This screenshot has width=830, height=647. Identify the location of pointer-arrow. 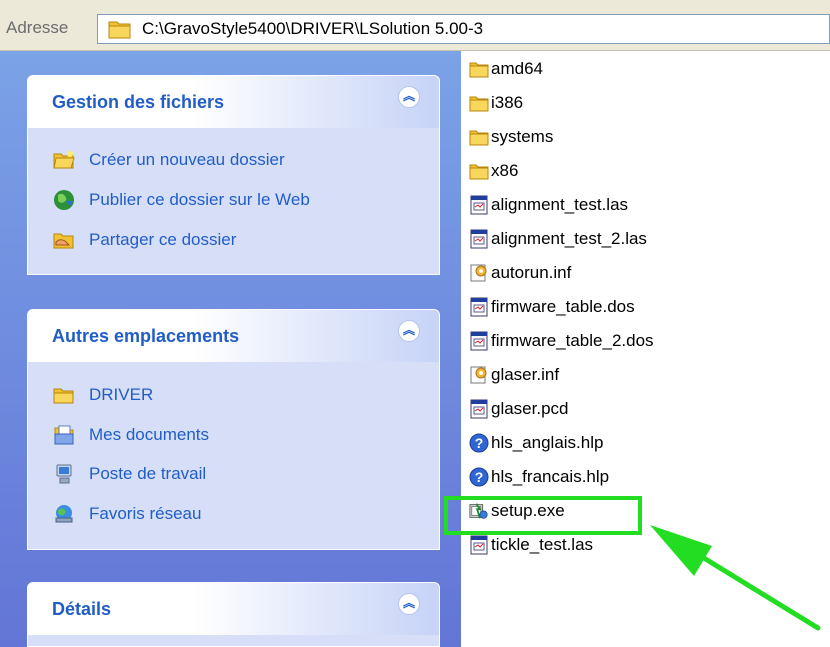
(735, 578).